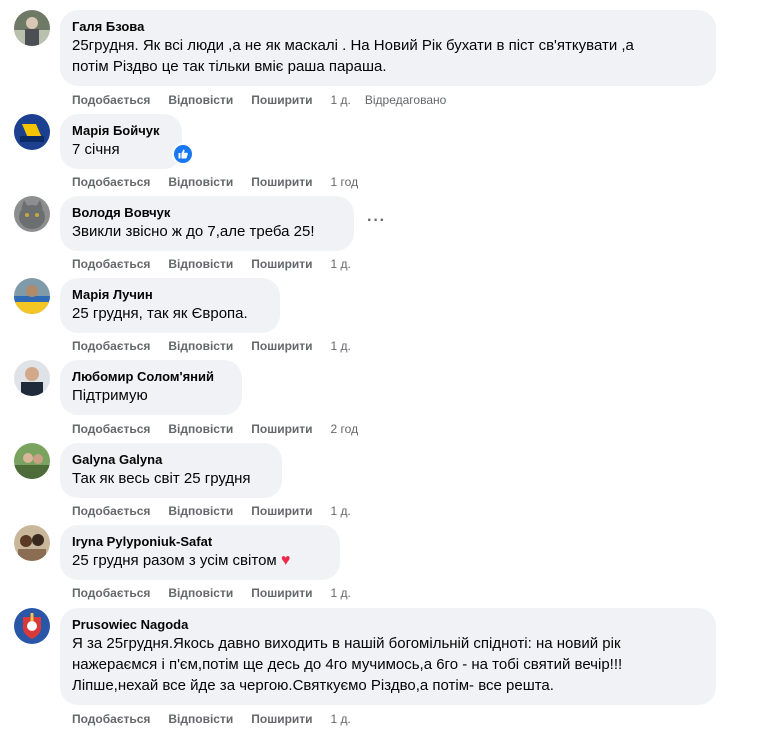 The width and height of the screenshot is (763, 735). I want to click on comment-text-line: Звикли звісно ж до 7,але треба 25!, so click(193, 231).